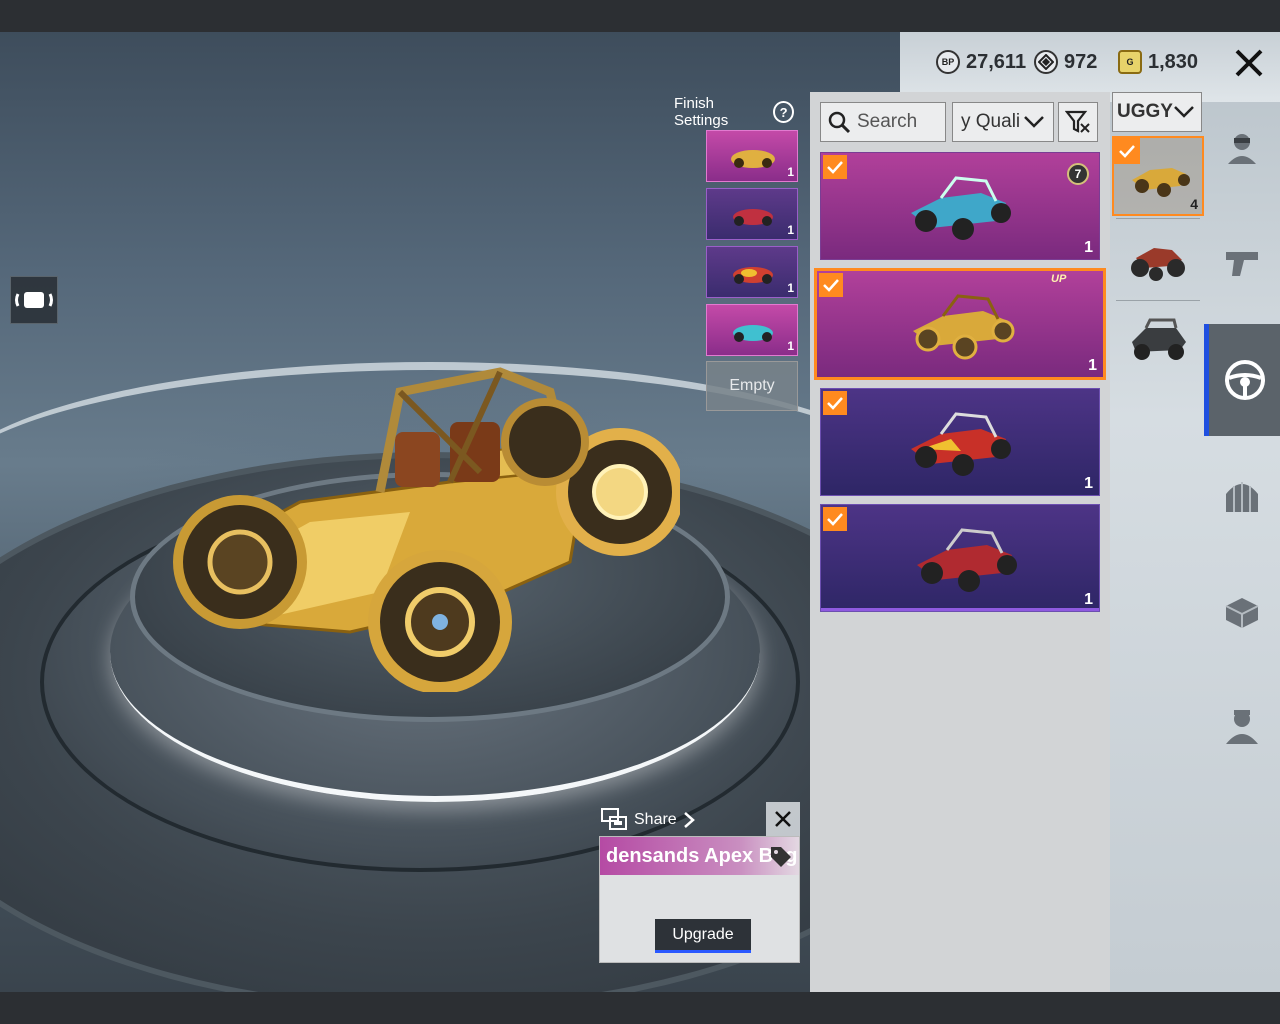  Describe the element at coordinates (887, 121) in the screenshot. I see `search-placeholder: Search` at that location.